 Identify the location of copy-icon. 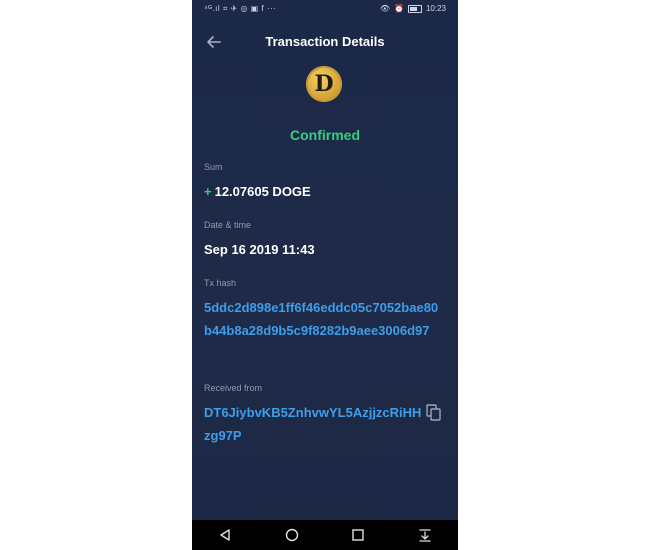
(433, 412).